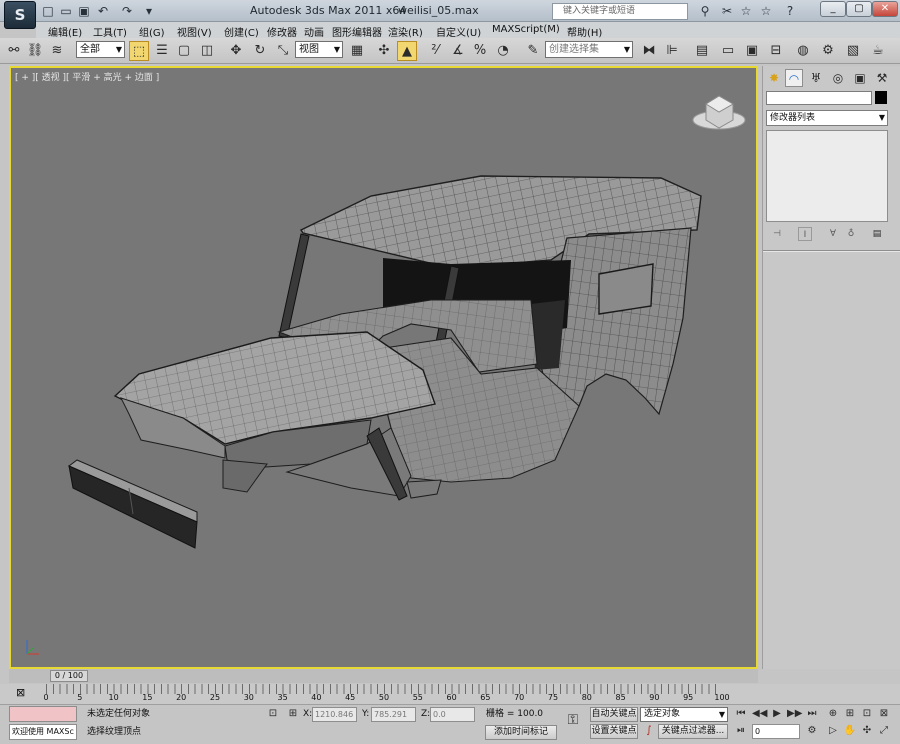 The image size is (900, 744). What do you see at coordinates (790, 11) in the screenshot?
I see `help-icon: ?` at bounding box center [790, 11].